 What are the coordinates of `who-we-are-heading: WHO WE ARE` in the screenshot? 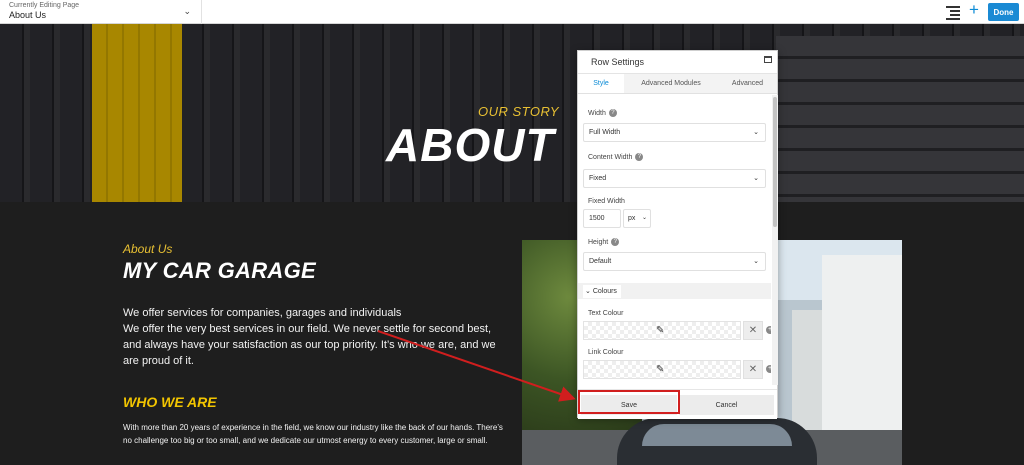 It's located at (170, 402).